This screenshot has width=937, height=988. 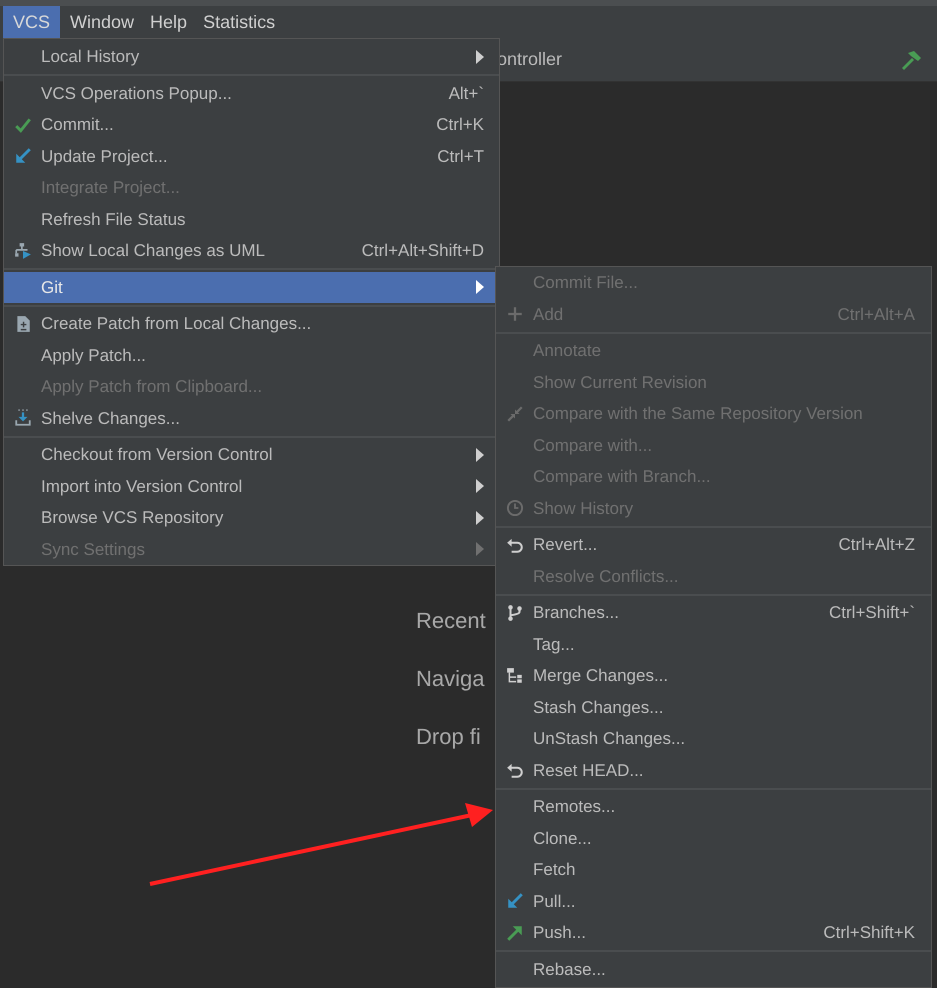 What do you see at coordinates (713, 932) in the screenshot?
I see `menu-item: Push... Ctrl+Shift+K` at bounding box center [713, 932].